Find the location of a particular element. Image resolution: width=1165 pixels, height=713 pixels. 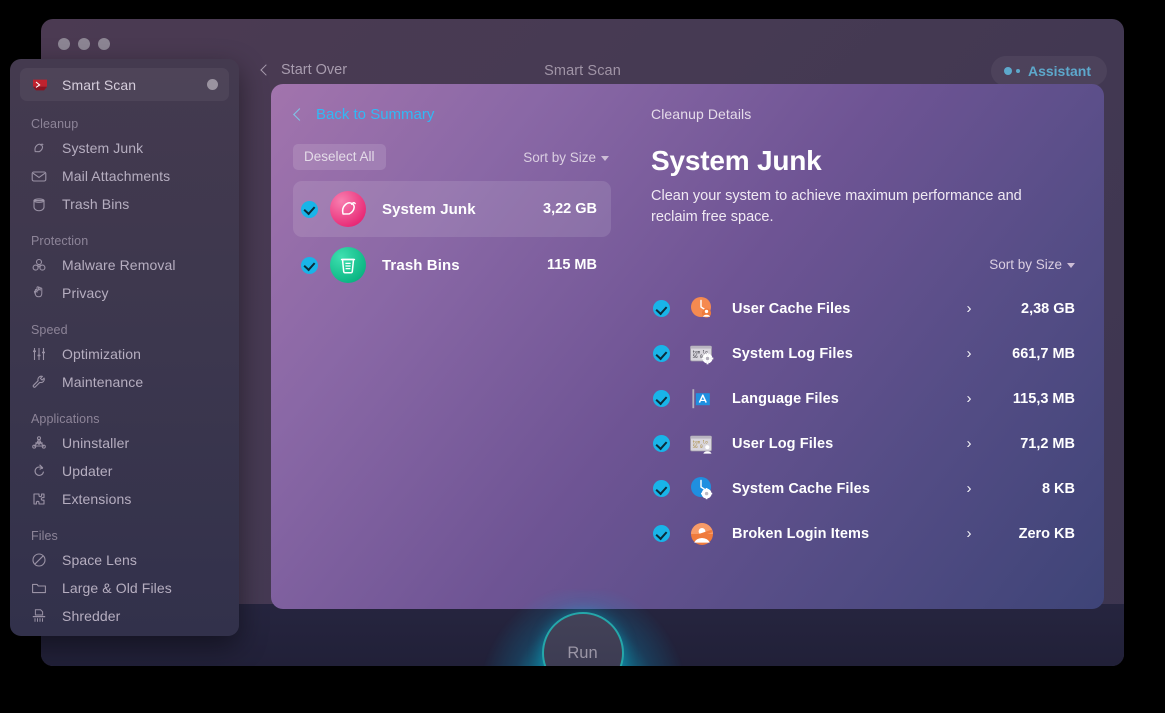

chevron-left-icon is located at coordinates (299, 114).